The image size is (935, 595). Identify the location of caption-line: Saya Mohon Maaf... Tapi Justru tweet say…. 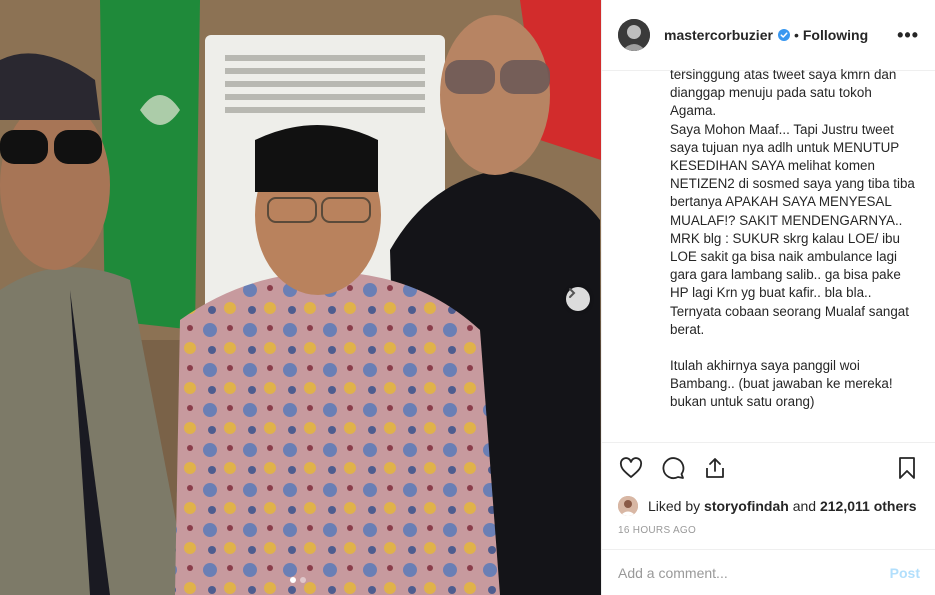
(792, 211).